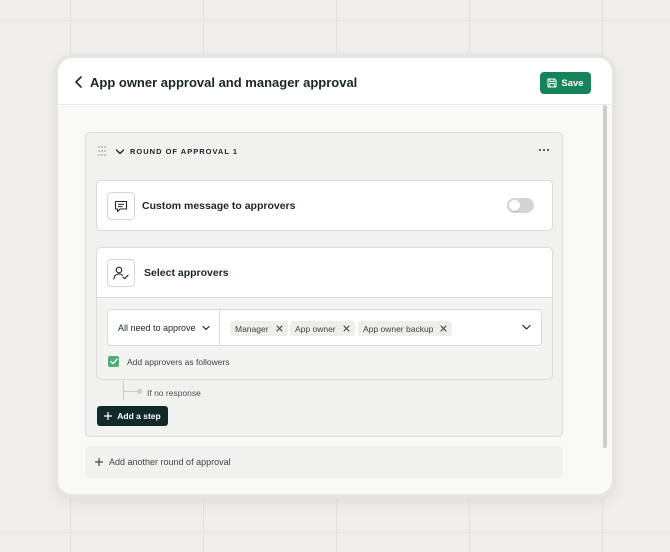 This screenshot has width=670, height=552. I want to click on round-title: ROUND OF APPROVAL 1, so click(184, 151).